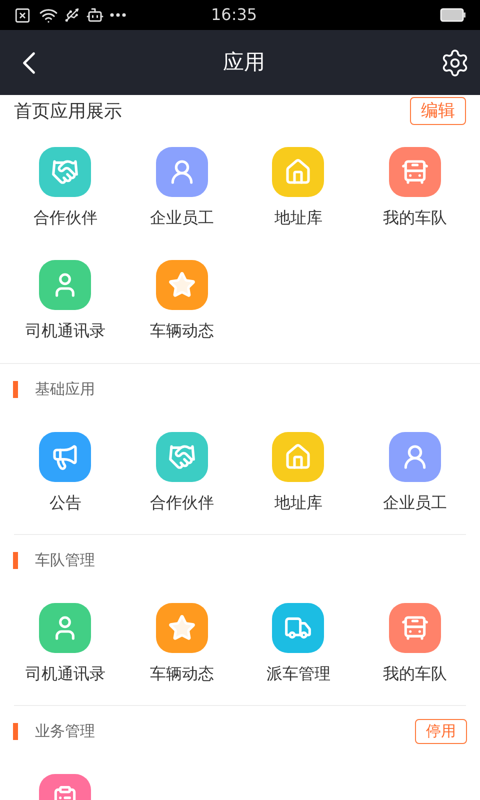  I want to click on battery-icon, so click(453, 15).